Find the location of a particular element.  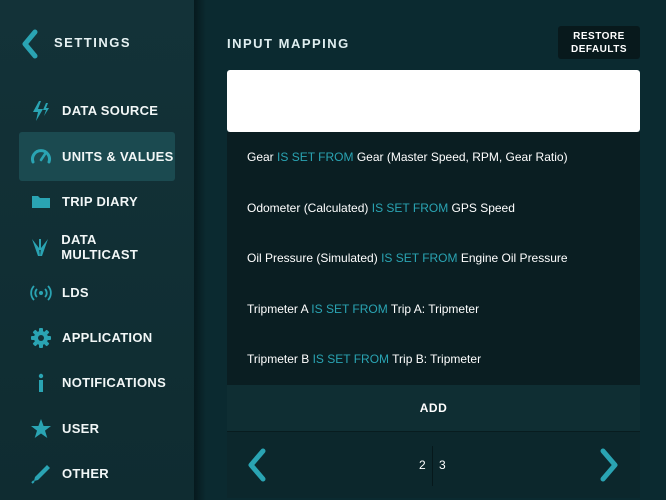

page-title: INPUT MAPPING is located at coordinates (288, 43).